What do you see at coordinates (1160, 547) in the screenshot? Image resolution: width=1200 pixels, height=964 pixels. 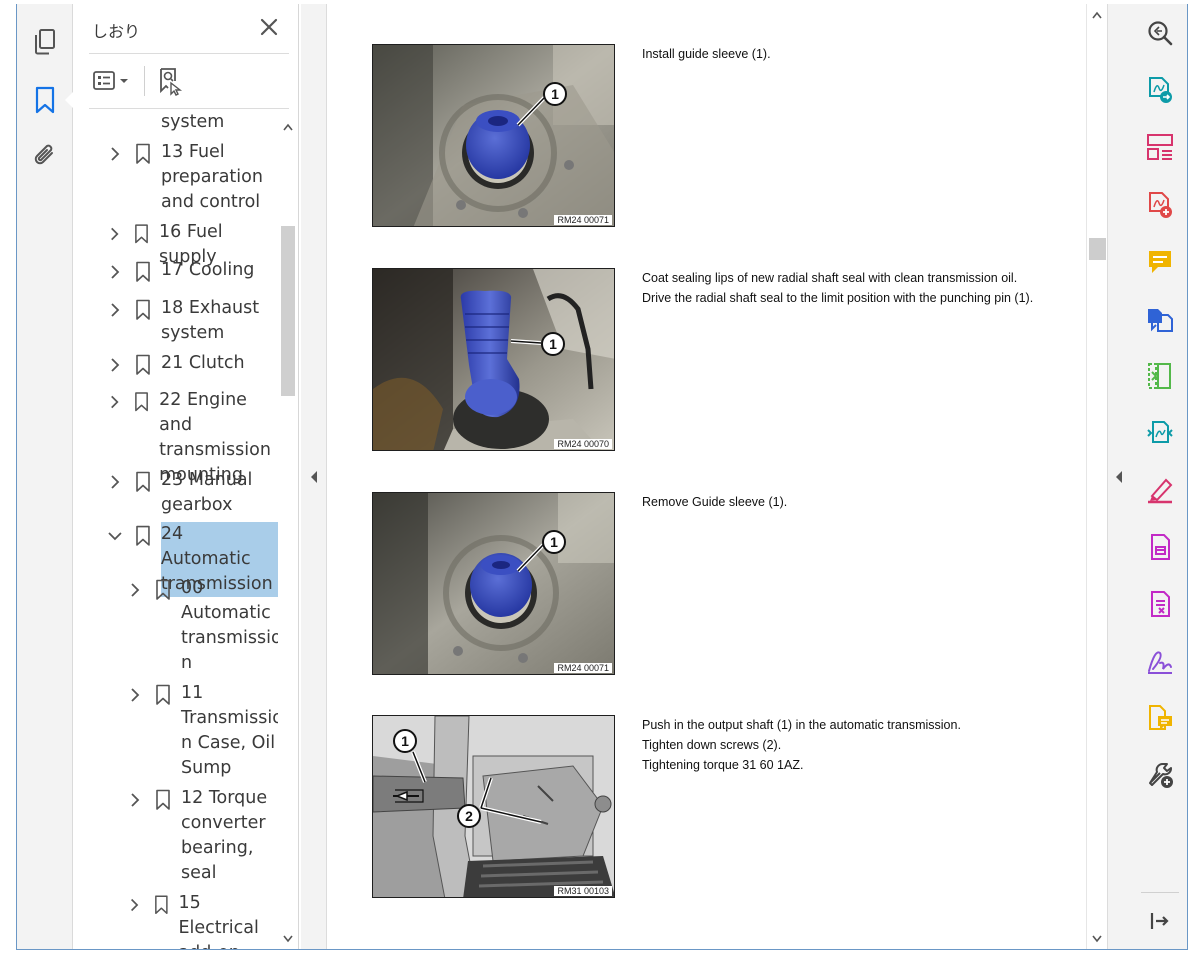 I see `protect-icon` at bounding box center [1160, 547].